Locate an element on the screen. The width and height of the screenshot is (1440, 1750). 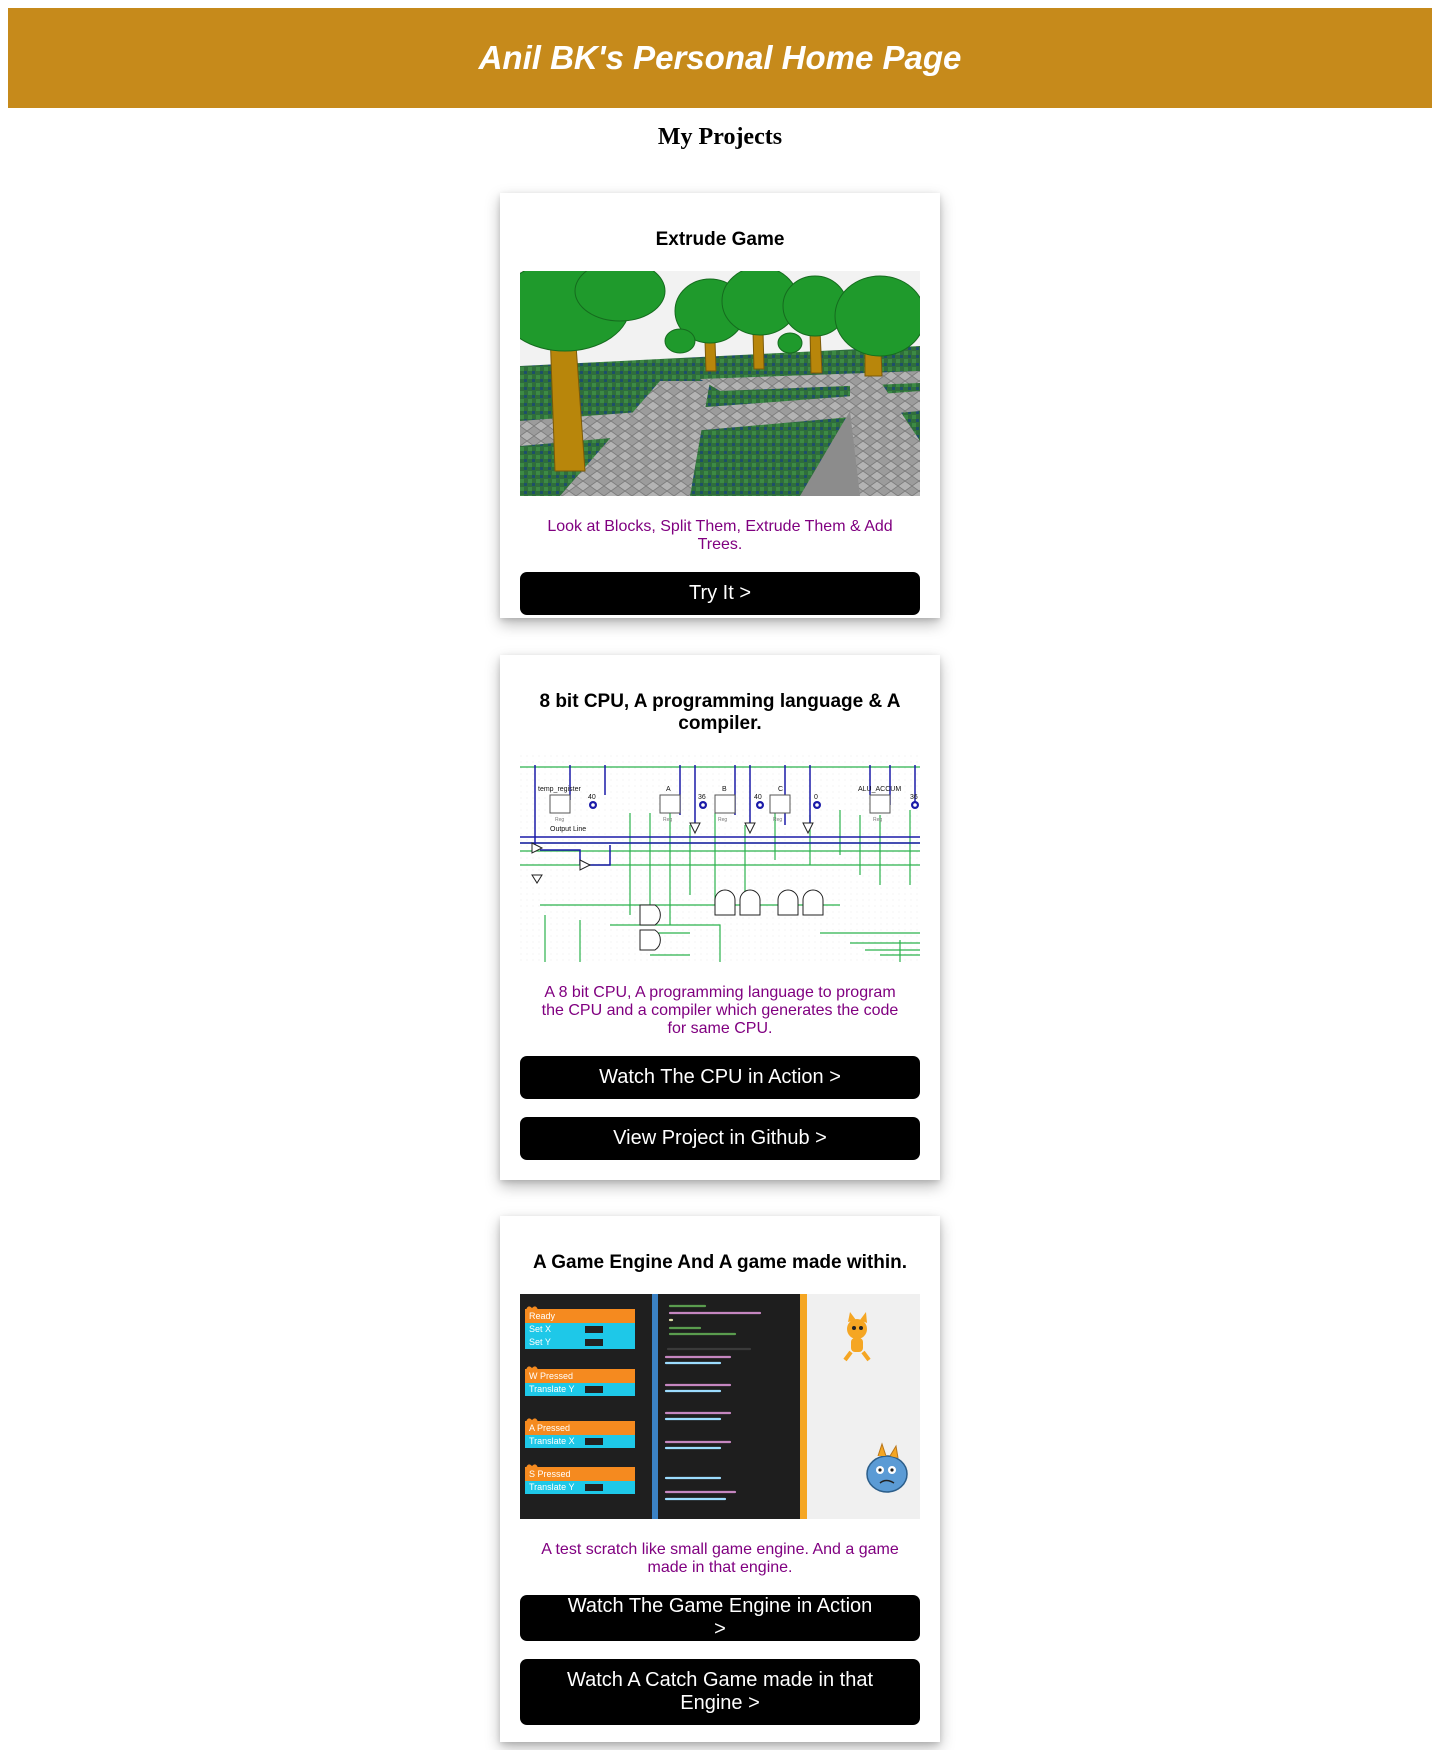
block-action-translate-x: Translate X is located at coordinates (552, 1441).